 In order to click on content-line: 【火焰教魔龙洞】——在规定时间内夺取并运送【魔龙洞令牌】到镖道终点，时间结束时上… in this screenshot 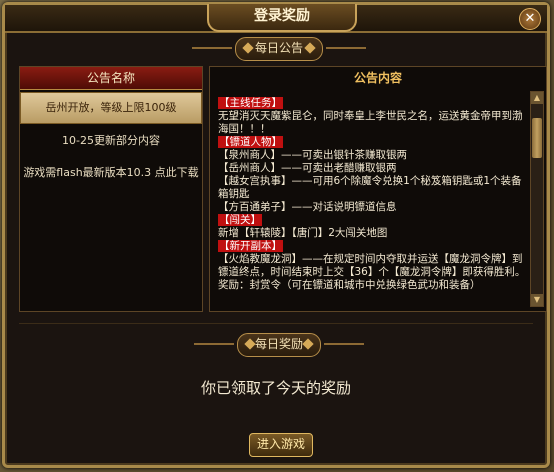, I will do `click(372, 272)`.